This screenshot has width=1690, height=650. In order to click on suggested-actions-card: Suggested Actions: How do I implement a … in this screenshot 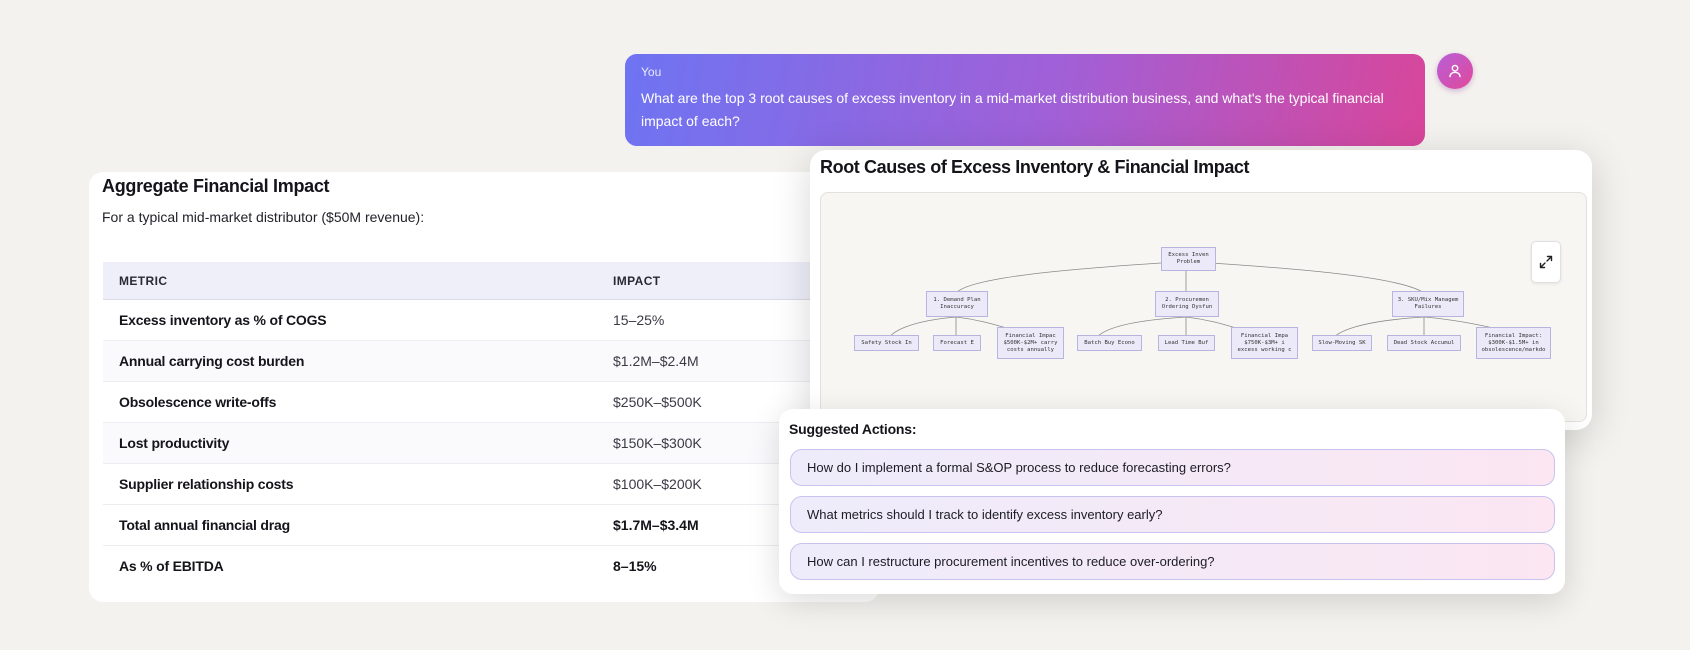, I will do `click(1172, 501)`.